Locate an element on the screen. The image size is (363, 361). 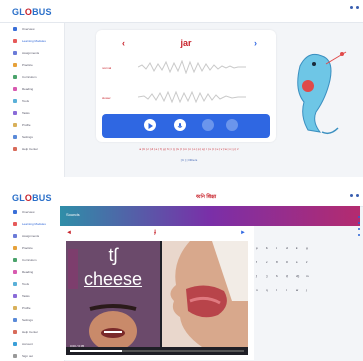
section-divider is located at coordinates (181, 182).